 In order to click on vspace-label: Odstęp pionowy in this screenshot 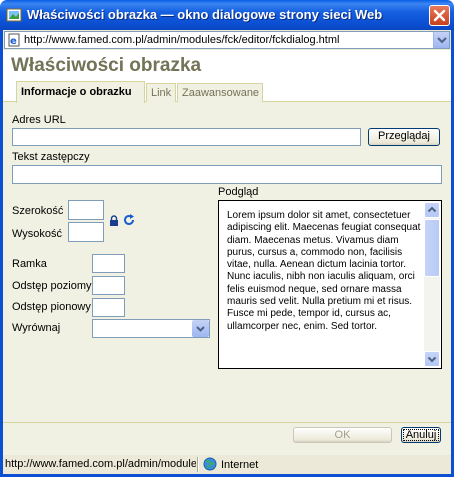, I will do `click(51, 307)`.